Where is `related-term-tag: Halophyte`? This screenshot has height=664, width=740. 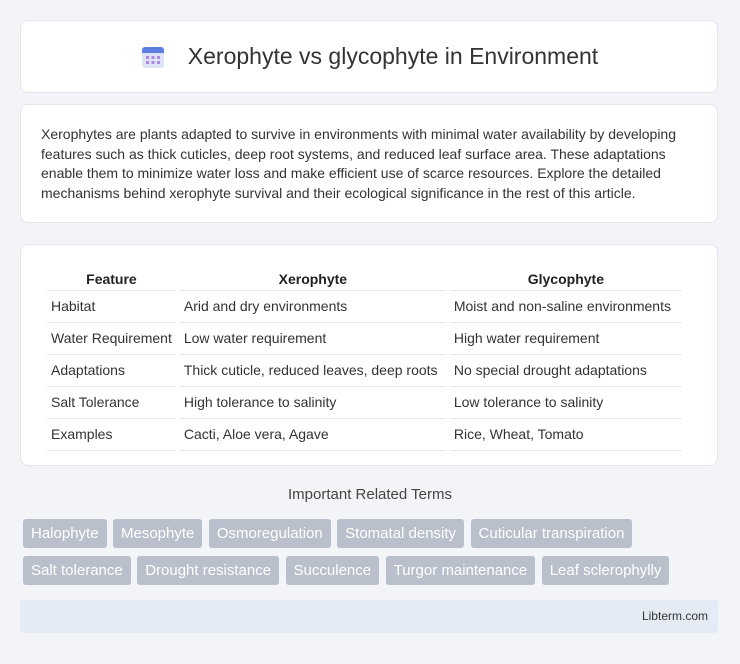 related-term-tag: Halophyte is located at coordinates (65, 533).